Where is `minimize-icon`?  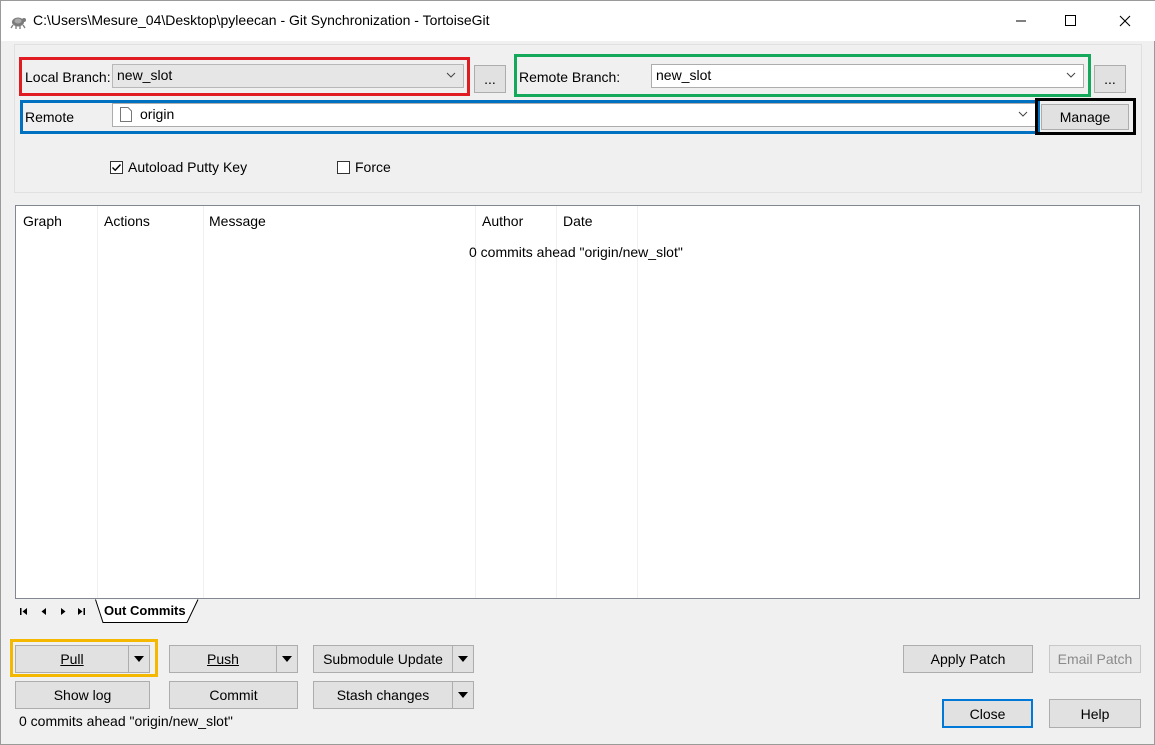
minimize-icon is located at coordinates (1021, 21).